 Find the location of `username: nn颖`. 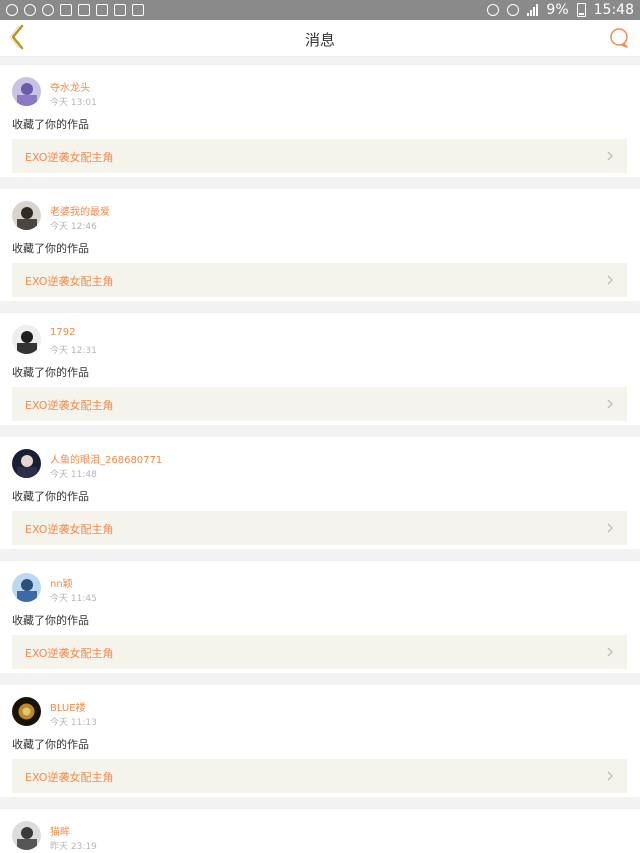

username: nn颖 is located at coordinates (61, 582).